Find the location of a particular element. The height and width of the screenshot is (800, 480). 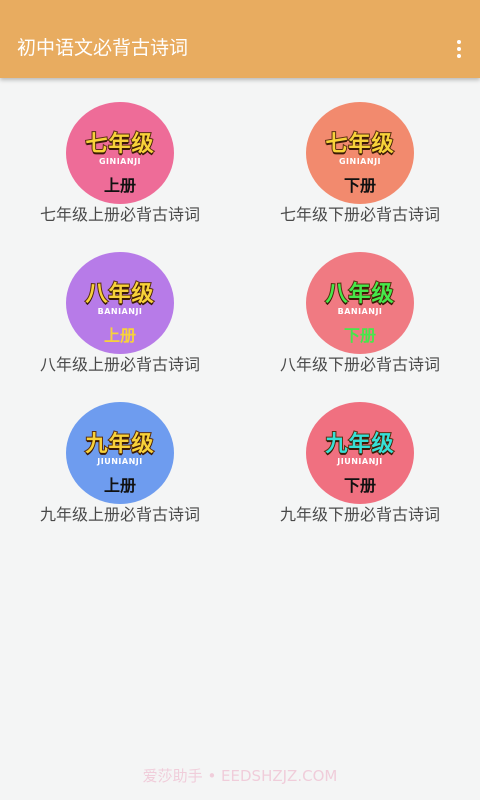

item-caption: 九年级上册必背古诗词 is located at coordinates (119, 514).